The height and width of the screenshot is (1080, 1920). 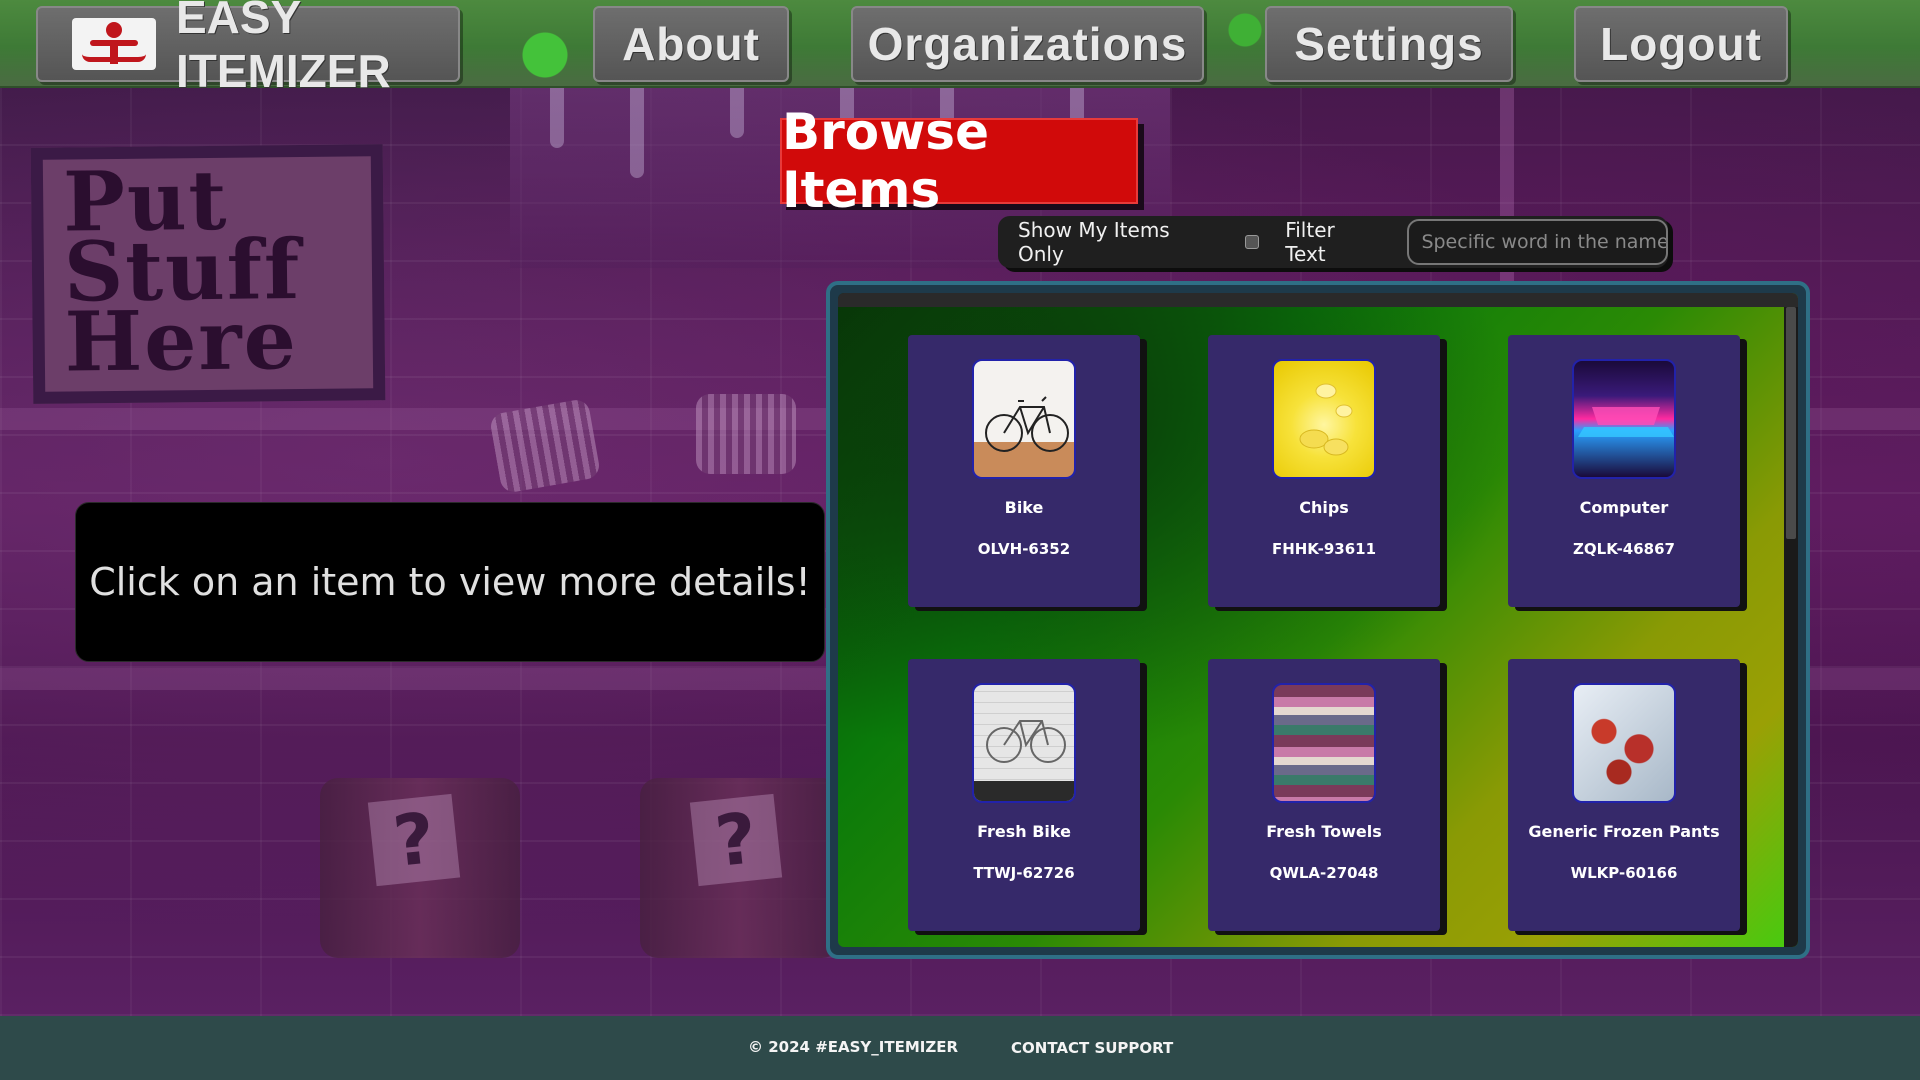 What do you see at coordinates (1624, 743) in the screenshot?
I see `frozen-pants-thumbnail` at bounding box center [1624, 743].